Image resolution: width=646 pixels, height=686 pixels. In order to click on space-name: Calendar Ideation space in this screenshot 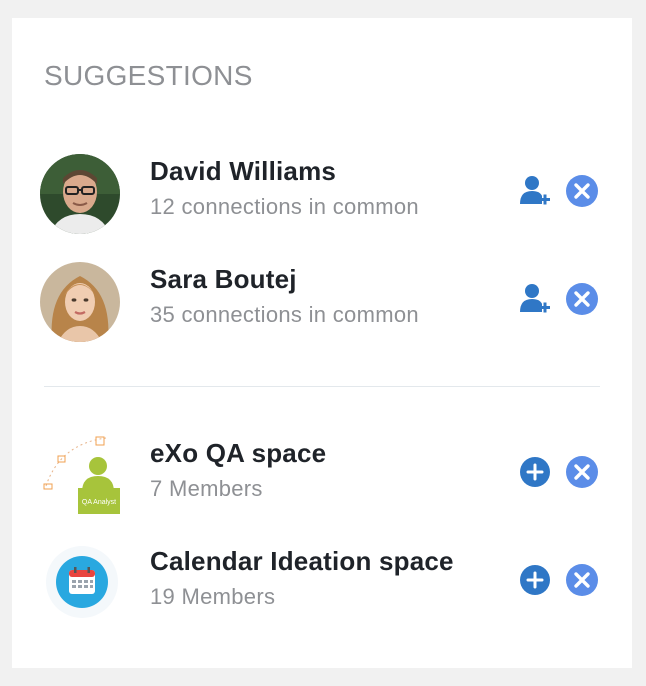, I will do `click(302, 561)`.